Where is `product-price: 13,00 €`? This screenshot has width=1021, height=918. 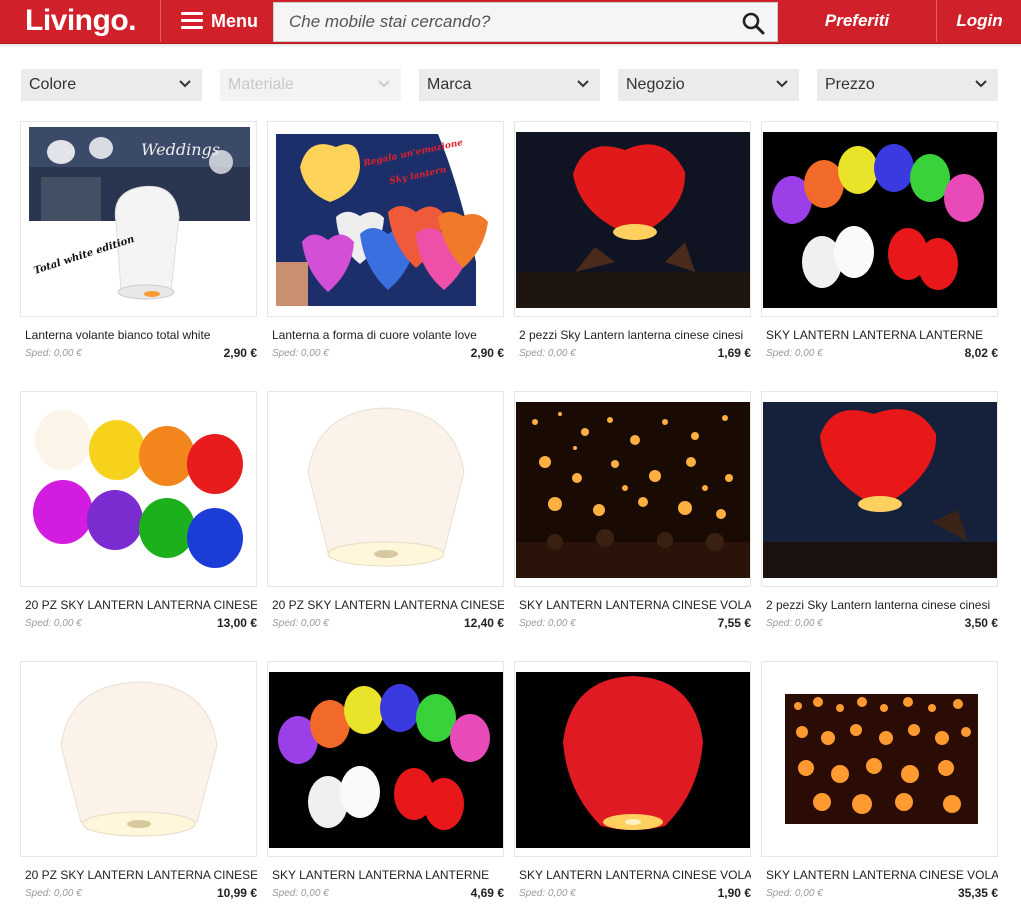
product-price: 13,00 € is located at coordinates (236, 623).